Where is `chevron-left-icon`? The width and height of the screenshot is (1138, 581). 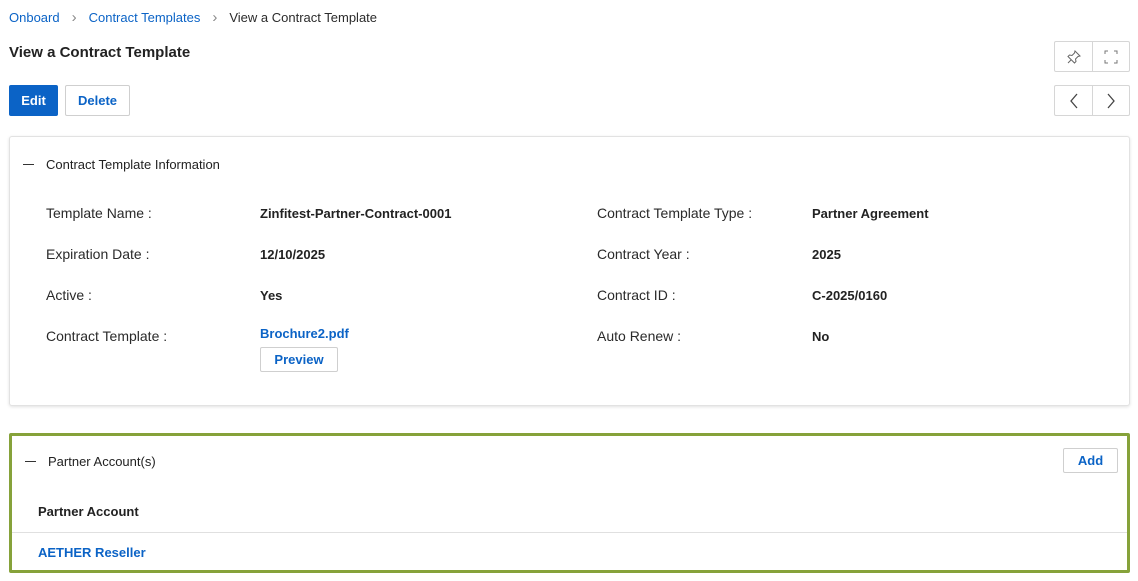 chevron-left-icon is located at coordinates (1073, 100).